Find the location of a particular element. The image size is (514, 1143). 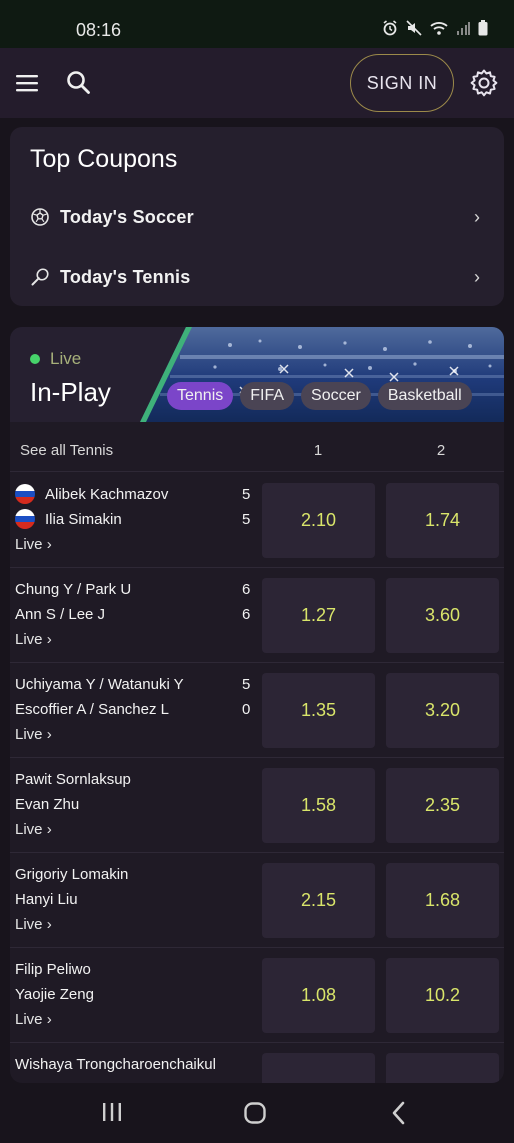

search-icon is located at coordinates (79, 83).